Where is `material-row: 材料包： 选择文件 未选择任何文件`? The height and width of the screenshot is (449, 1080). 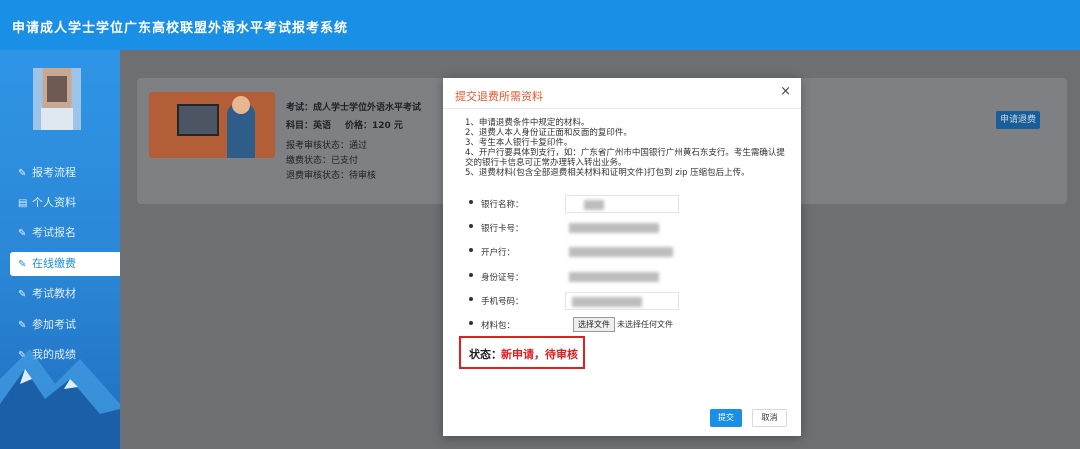
material-row: 材料包： 选择文件 未选择任何文件 is located at coordinates (619, 325).